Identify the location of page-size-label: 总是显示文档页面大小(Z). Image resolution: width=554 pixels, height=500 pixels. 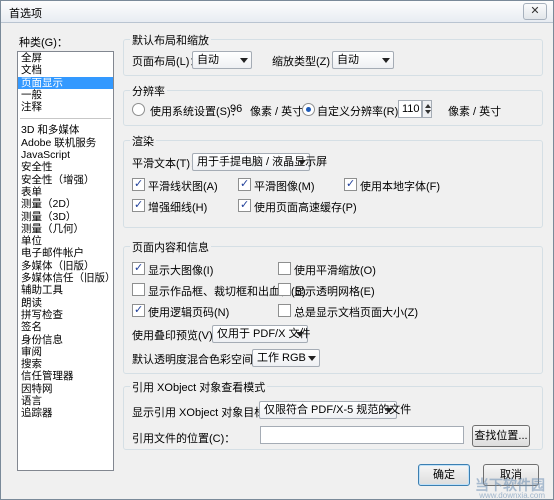
(356, 313).